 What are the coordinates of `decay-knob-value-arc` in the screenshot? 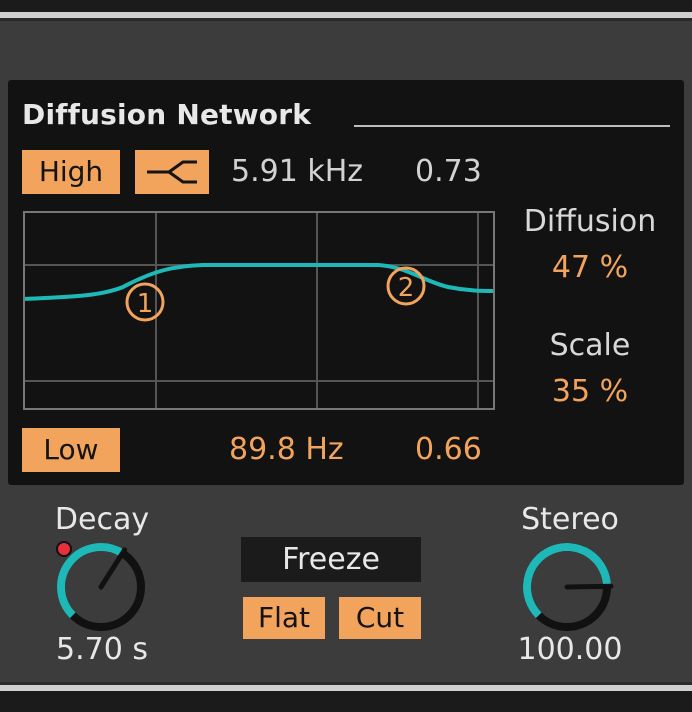 It's located at (91, 581).